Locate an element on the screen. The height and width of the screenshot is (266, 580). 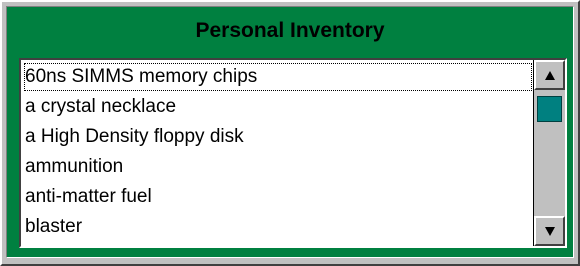
scrollbar-thumb is located at coordinates (549, 109).